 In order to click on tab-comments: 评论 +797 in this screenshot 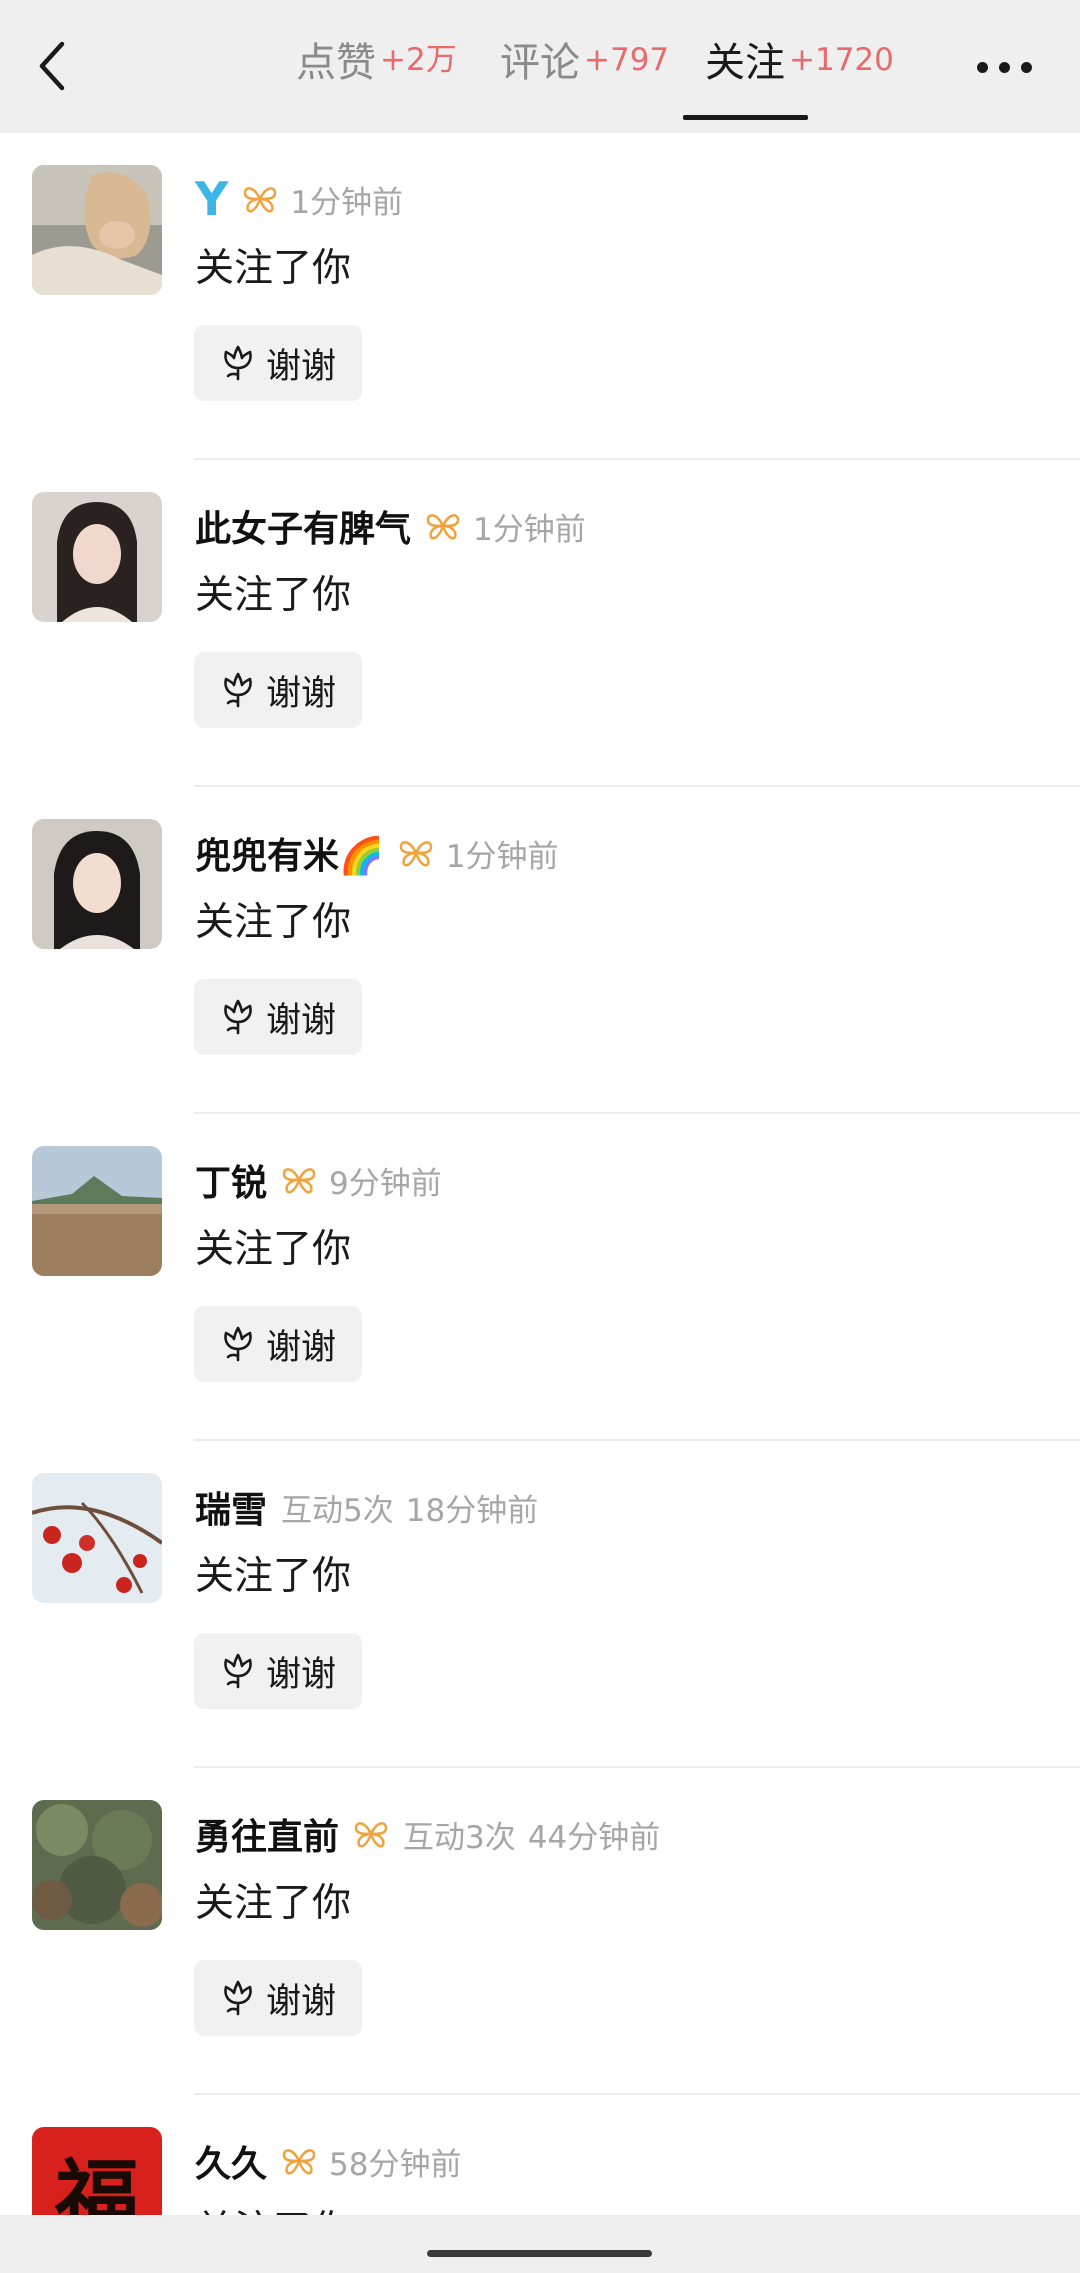, I will do `click(584, 70)`.